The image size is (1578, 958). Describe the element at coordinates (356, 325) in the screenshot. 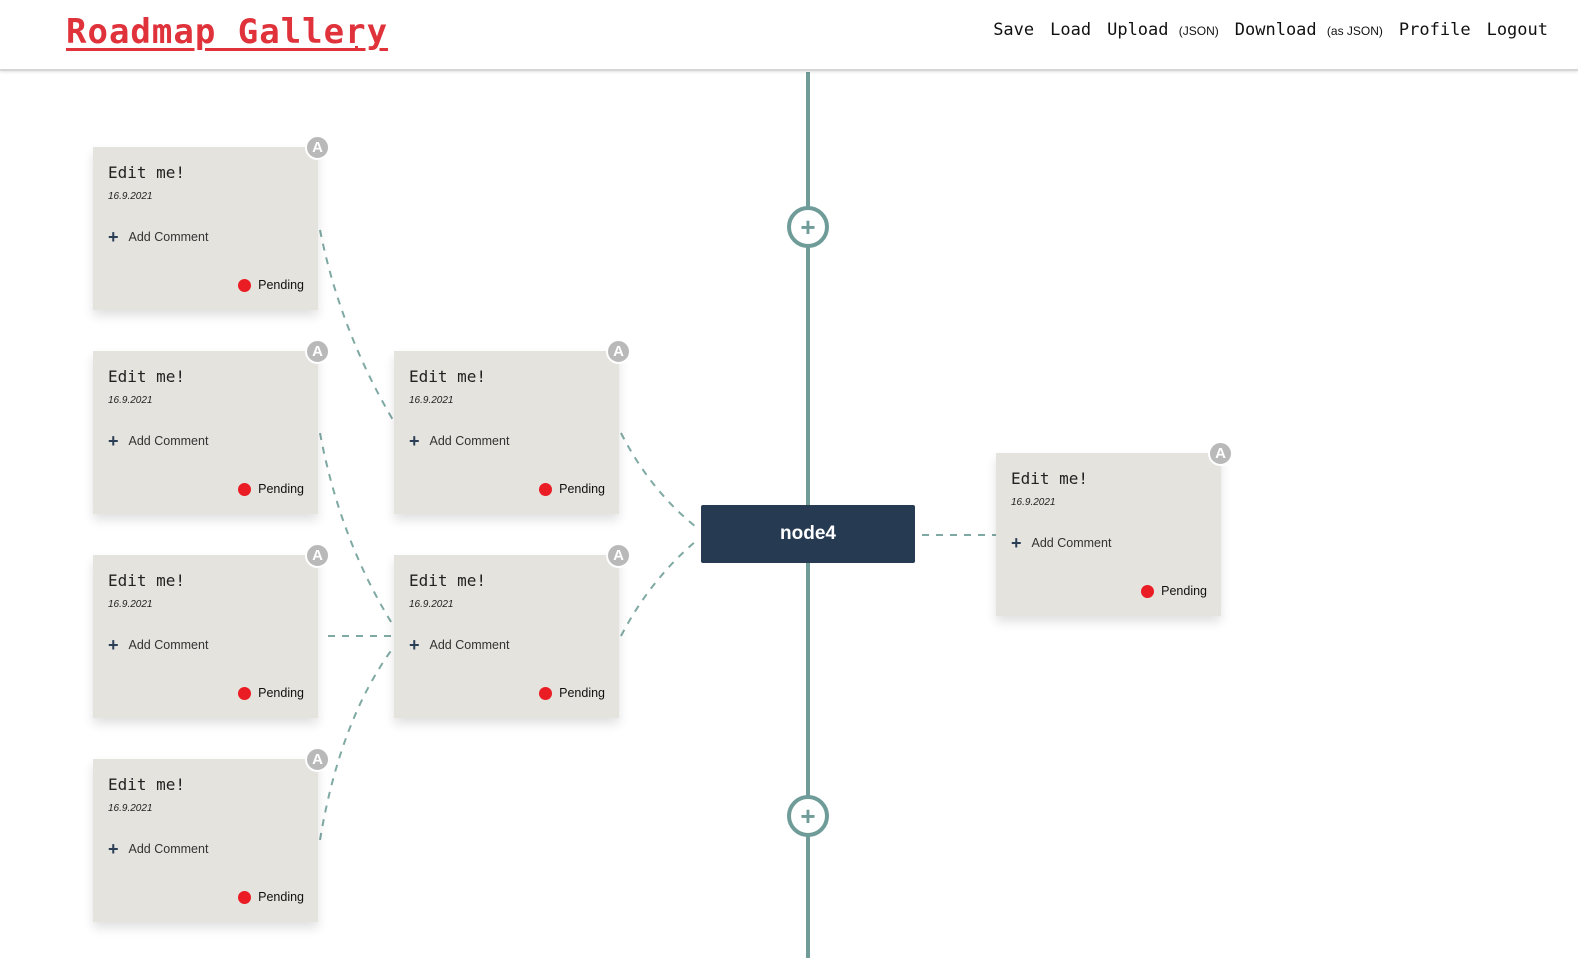

I see `edge-card1-card5` at that location.